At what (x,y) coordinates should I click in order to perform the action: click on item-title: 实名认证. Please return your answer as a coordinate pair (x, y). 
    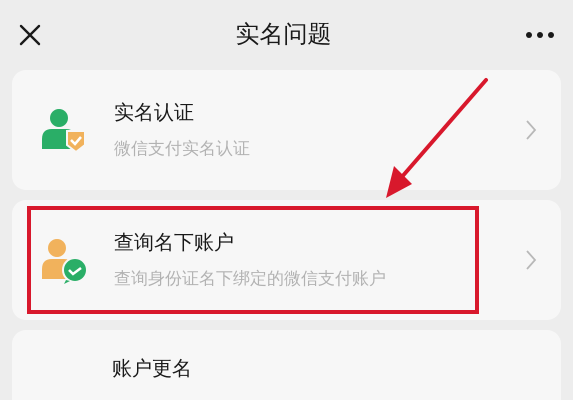
    Looking at the image, I should click on (154, 113).